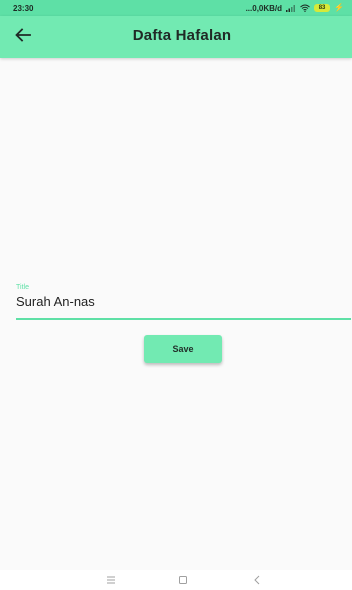 The height and width of the screenshot is (590, 352). I want to click on battery-icon: 83, so click(322, 8).